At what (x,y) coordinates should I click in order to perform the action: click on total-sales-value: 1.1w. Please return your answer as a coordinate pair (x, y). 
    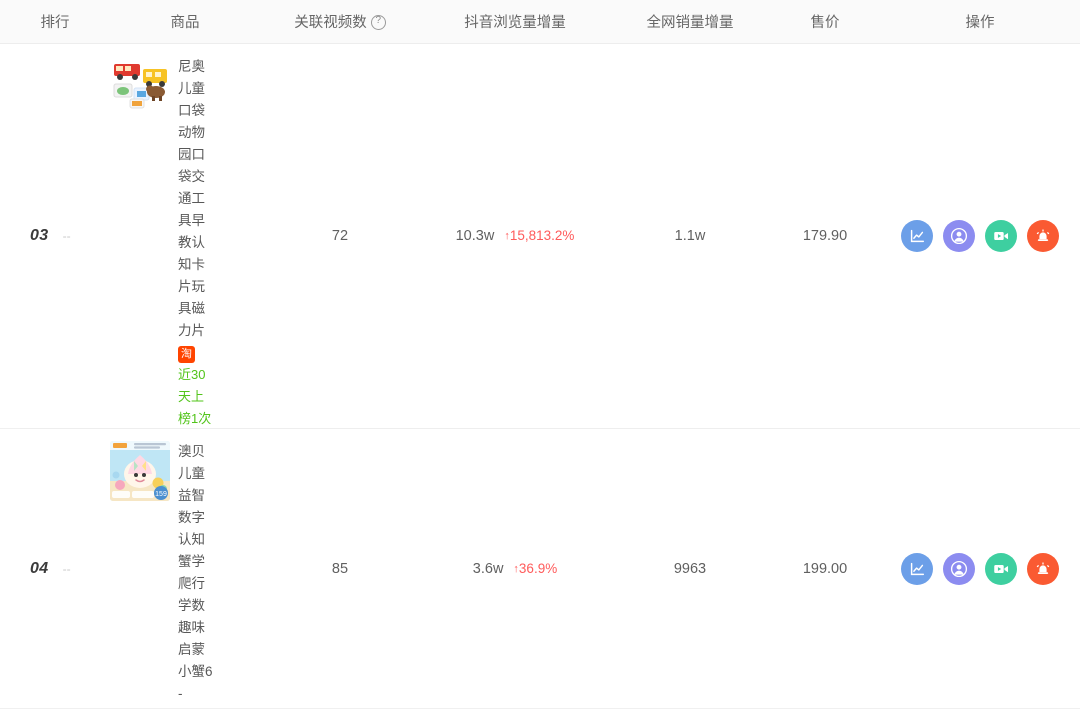
    Looking at the image, I should click on (690, 236).